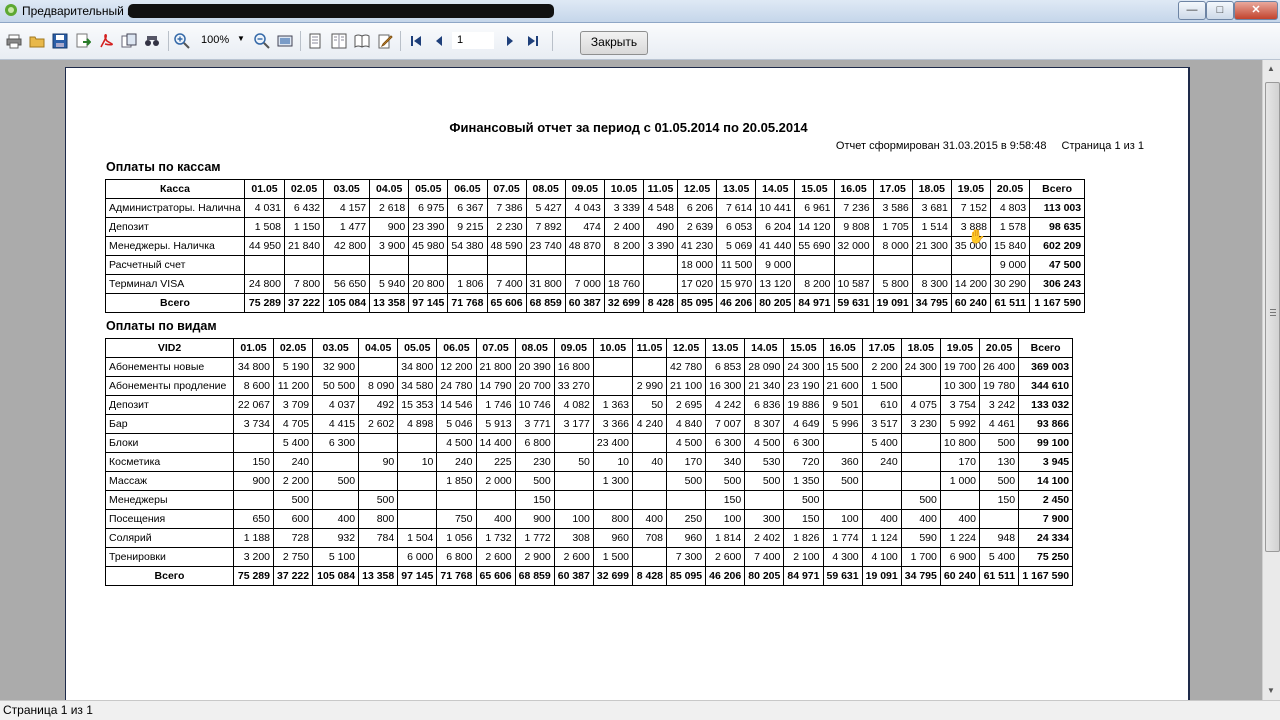 This screenshot has height=720, width=1280. Describe the element at coordinates (999, 367) in the screenshot. I see `value-cell: 26 400` at that location.